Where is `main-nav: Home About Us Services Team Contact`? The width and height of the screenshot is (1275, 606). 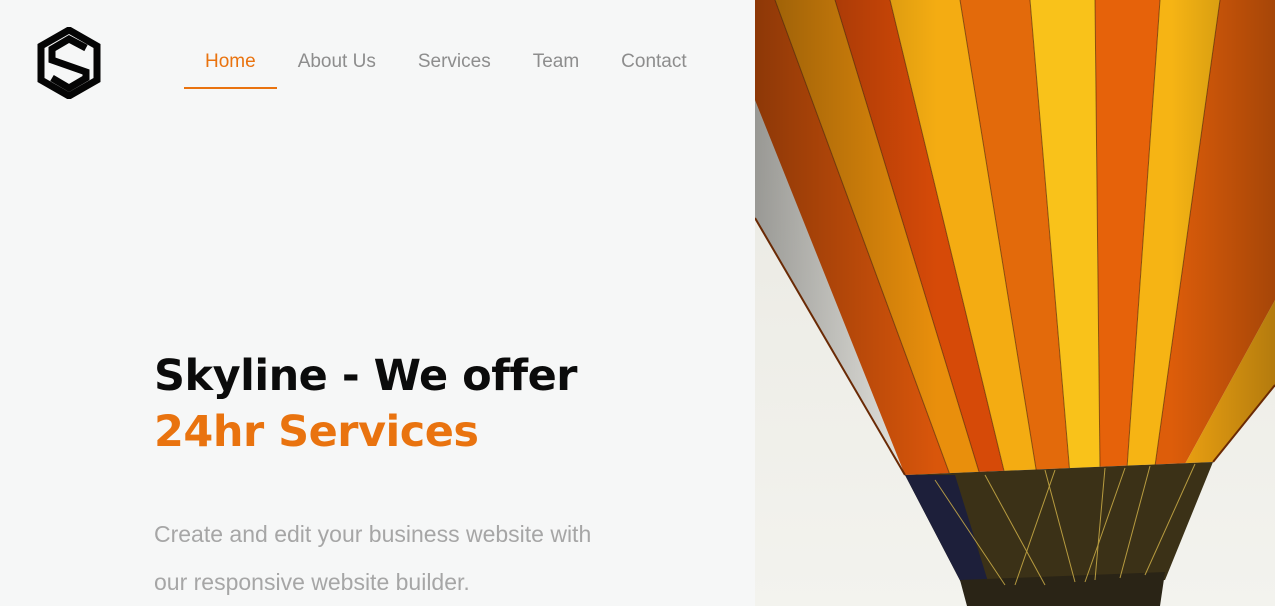
main-nav: Home About Us Services Team Contact is located at coordinates (446, 64).